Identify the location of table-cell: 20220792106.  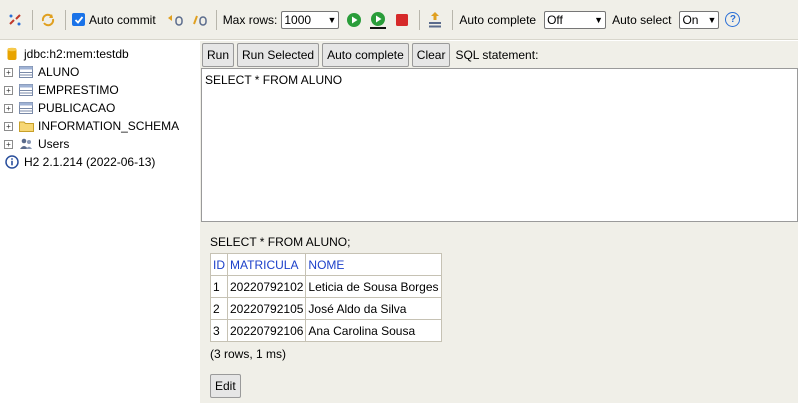
(266, 330).